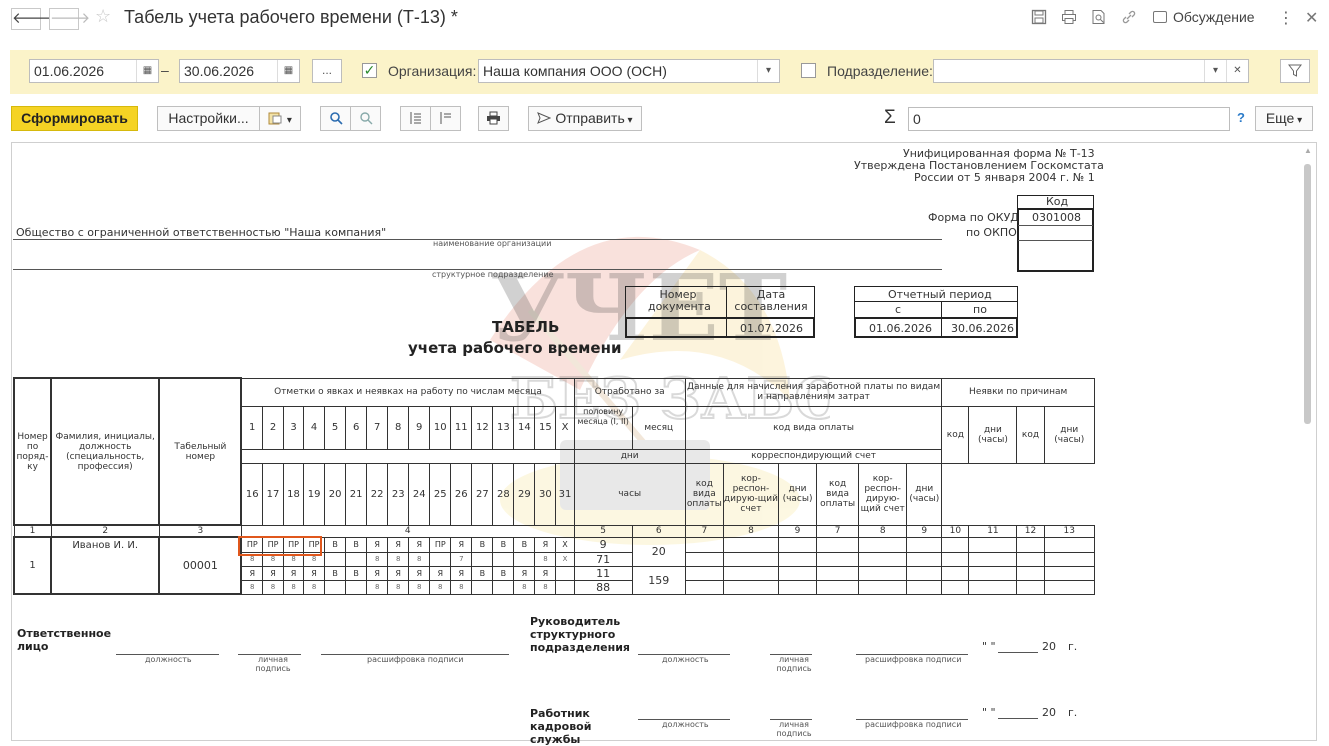  I want to click on sum-field: 0, so click(1069, 119).